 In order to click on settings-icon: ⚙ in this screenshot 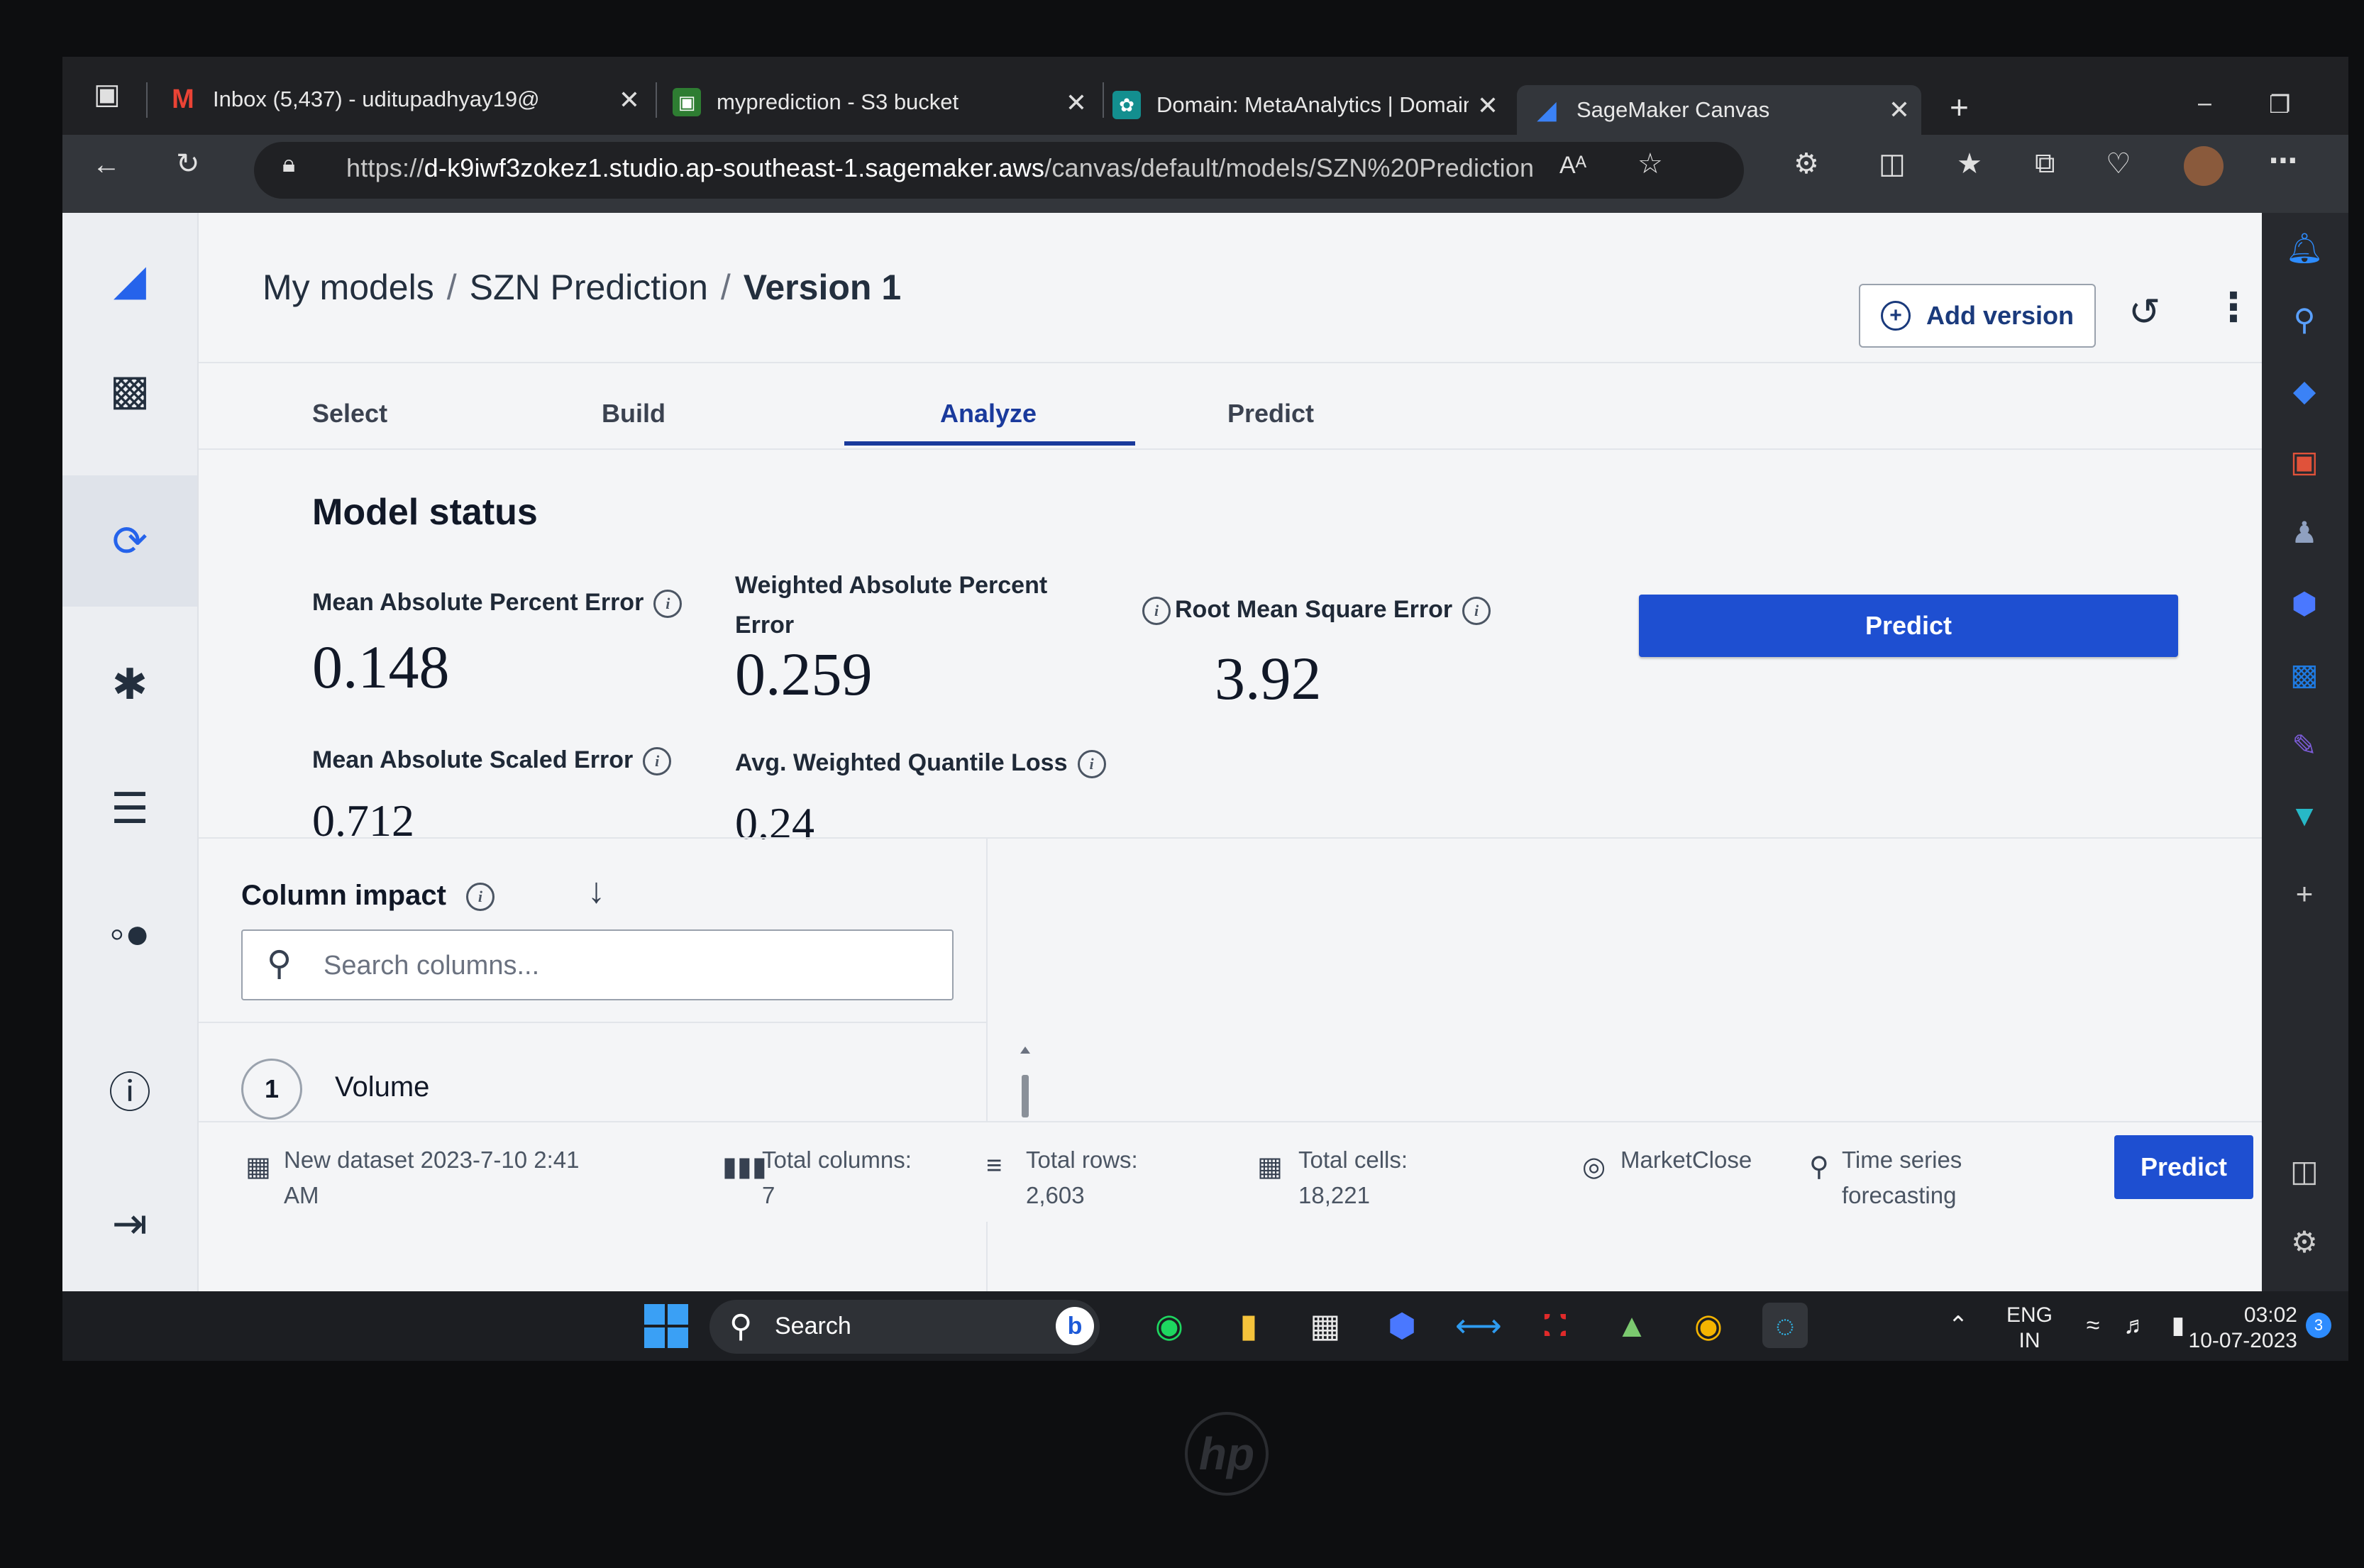, I will do `click(2304, 1241)`.